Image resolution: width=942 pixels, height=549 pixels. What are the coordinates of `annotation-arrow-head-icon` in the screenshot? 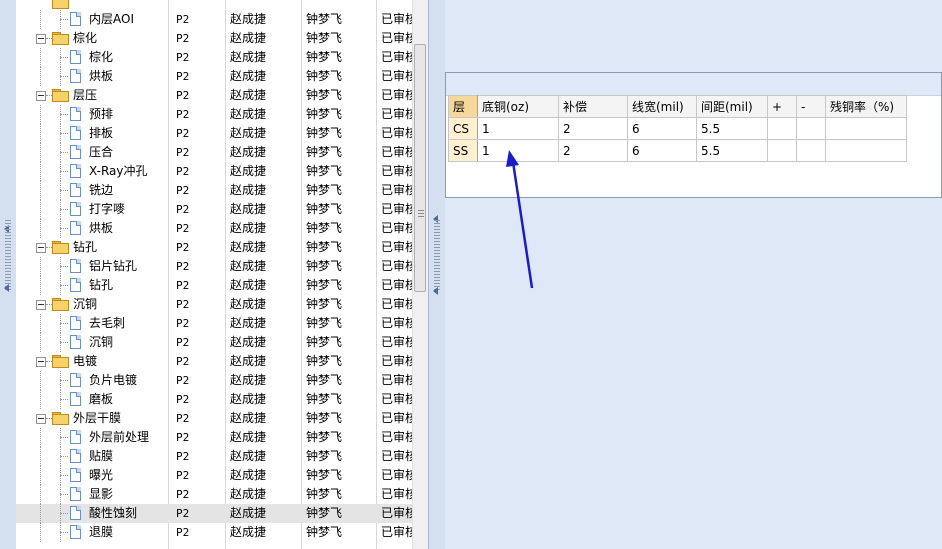 It's located at (512, 158).